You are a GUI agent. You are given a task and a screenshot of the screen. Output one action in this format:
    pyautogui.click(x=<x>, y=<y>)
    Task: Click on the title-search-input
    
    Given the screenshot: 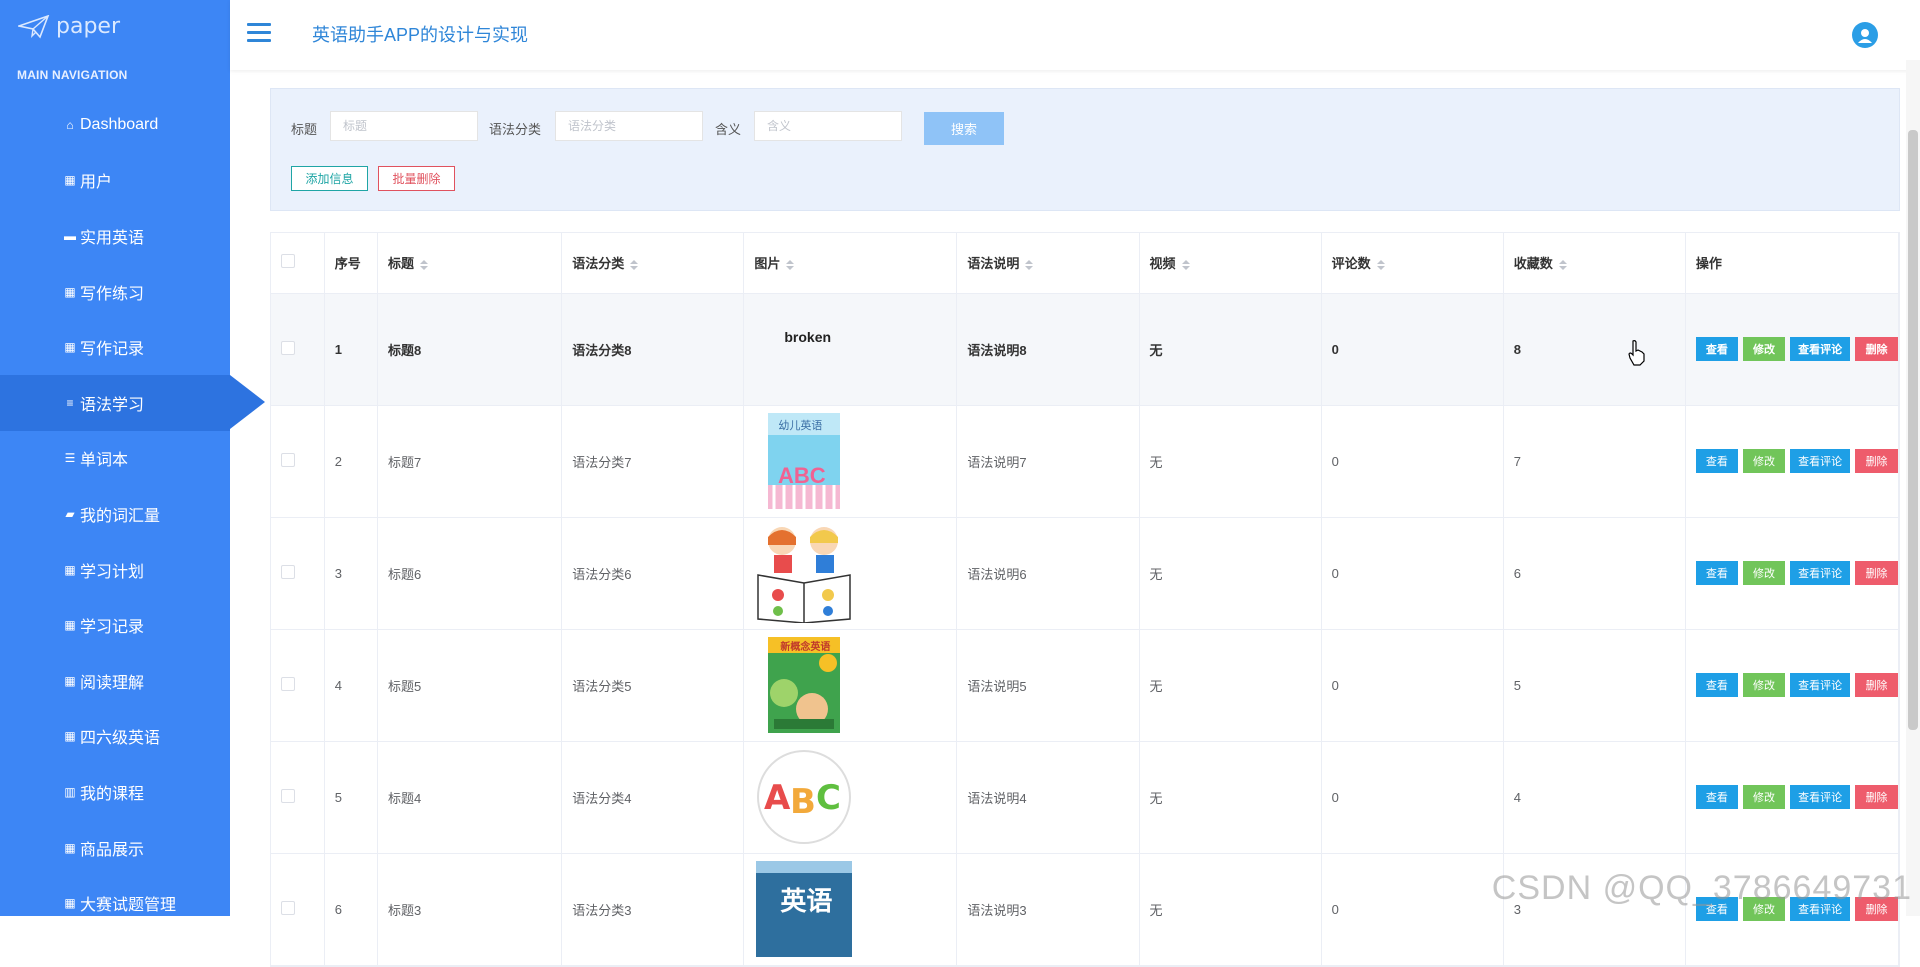 What is the action you would take?
    pyautogui.click(x=404, y=126)
    